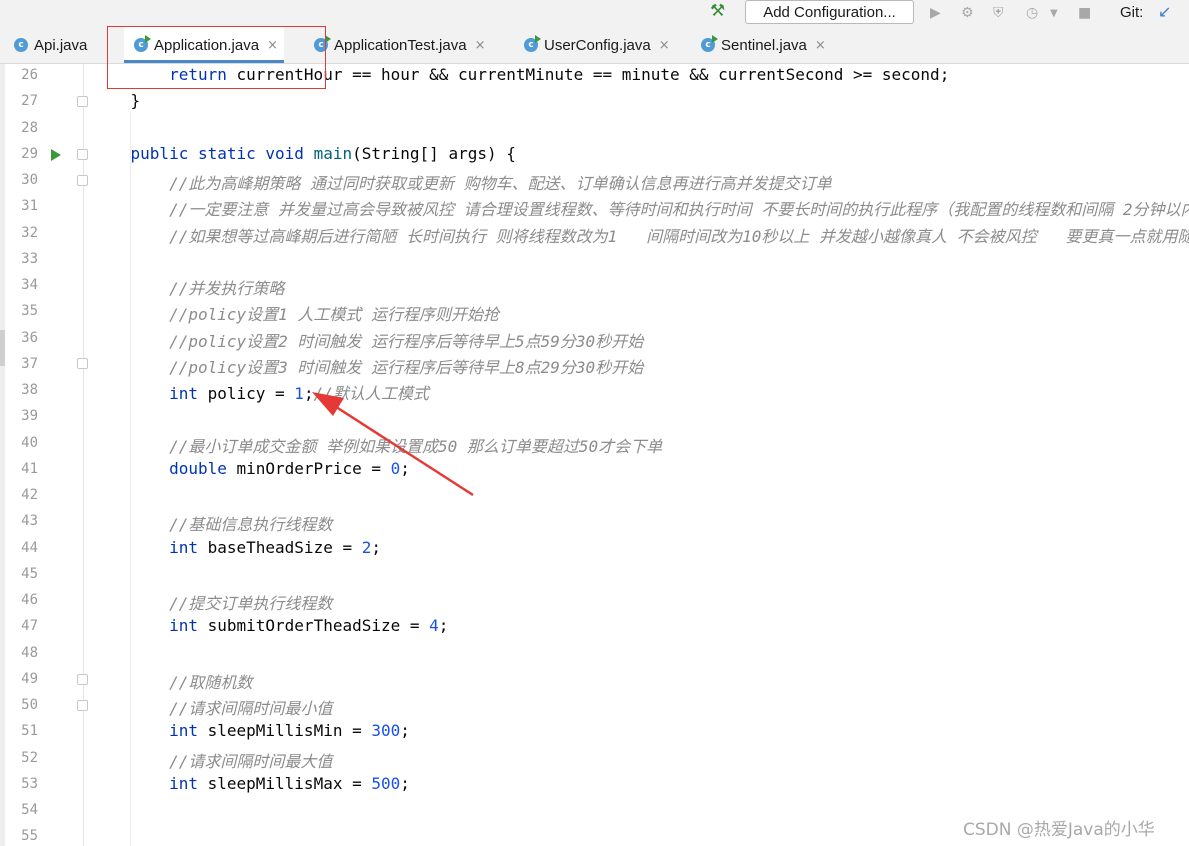  Describe the element at coordinates (29, 731) in the screenshot. I see `line-number: 51` at that location.